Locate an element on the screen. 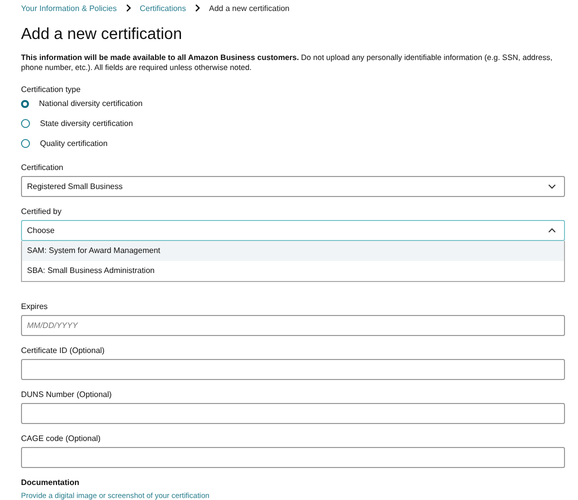 This screenshot has height=500, width=578. dropdown-option: SBA: Small Business Administration is located at coordinates (293, 271).